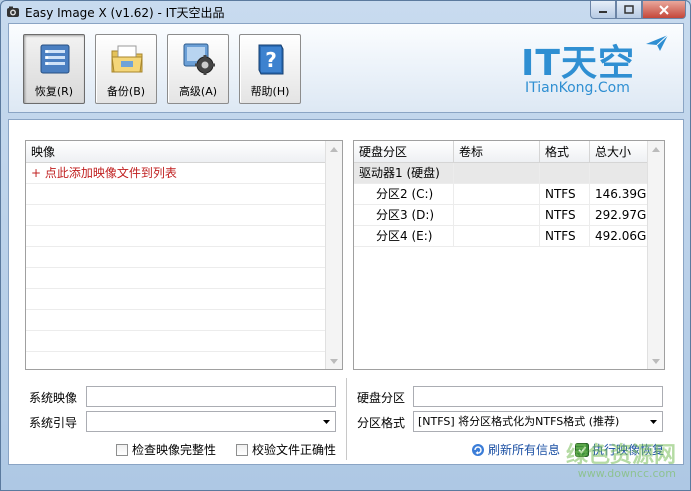  I want to click on refresh-all-link: 刷新所有信息, so click(515, 449).